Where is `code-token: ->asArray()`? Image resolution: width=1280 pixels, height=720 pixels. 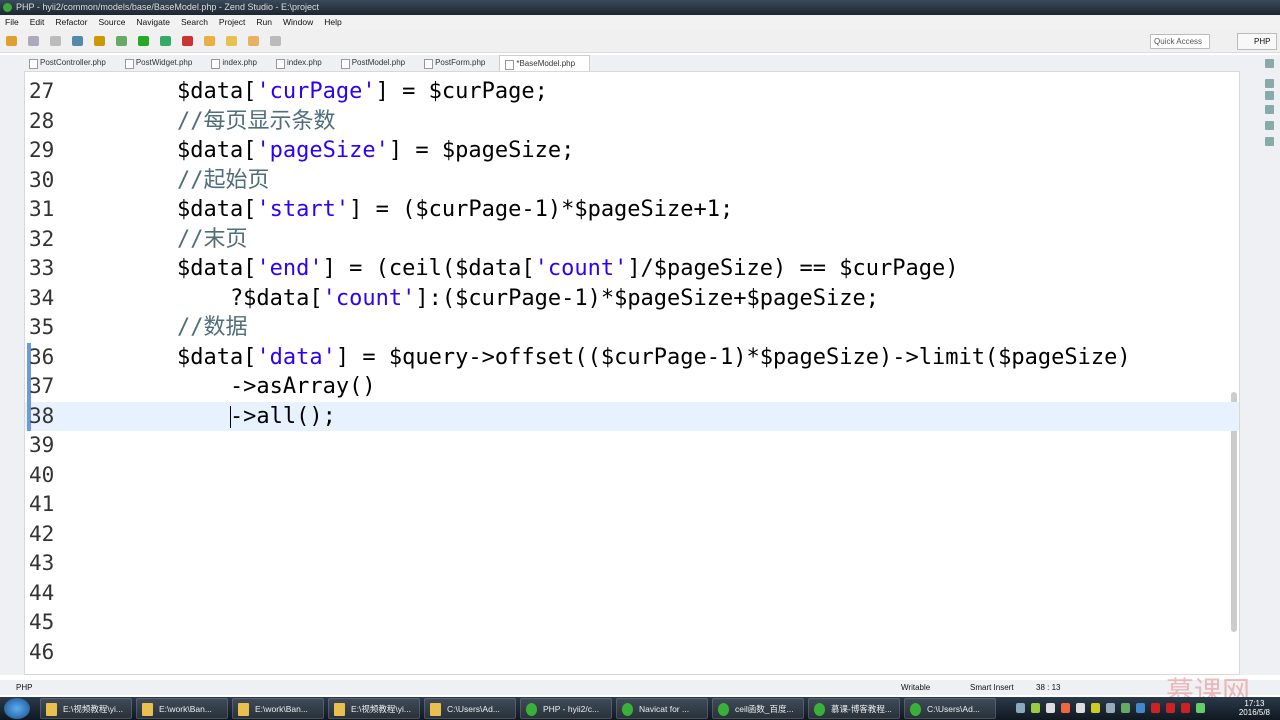
code-token: ->asArray() is located at coordinates (223, 386).